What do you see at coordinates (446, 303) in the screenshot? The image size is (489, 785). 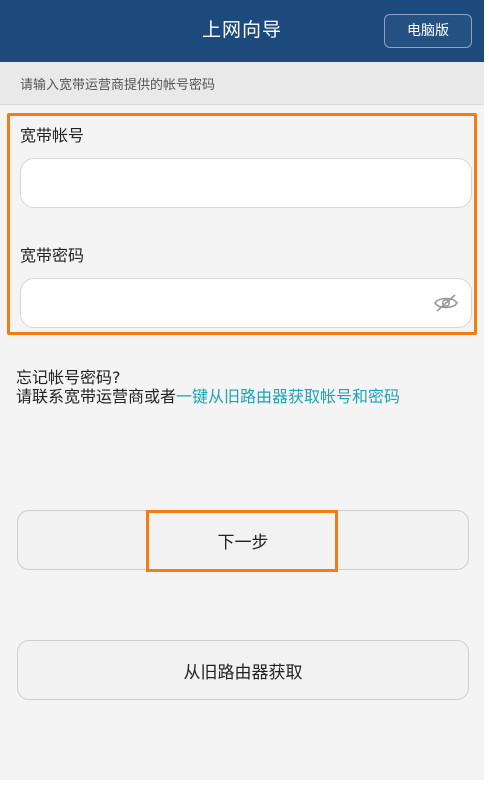 I see `eye-hidden-icon` at bounding box center [446, 303].